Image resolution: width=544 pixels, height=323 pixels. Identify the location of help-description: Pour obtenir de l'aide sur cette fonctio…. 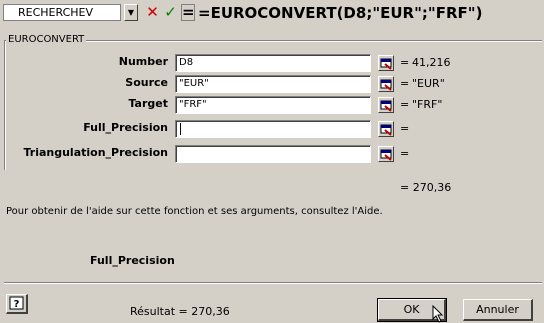
(194, 211).